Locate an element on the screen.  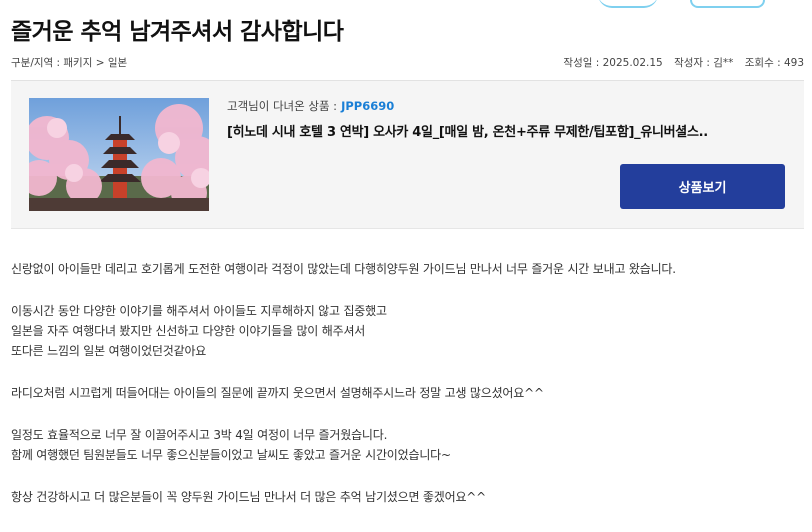
view-count: 조회수 : 493 is located at coordinates (774, 63).